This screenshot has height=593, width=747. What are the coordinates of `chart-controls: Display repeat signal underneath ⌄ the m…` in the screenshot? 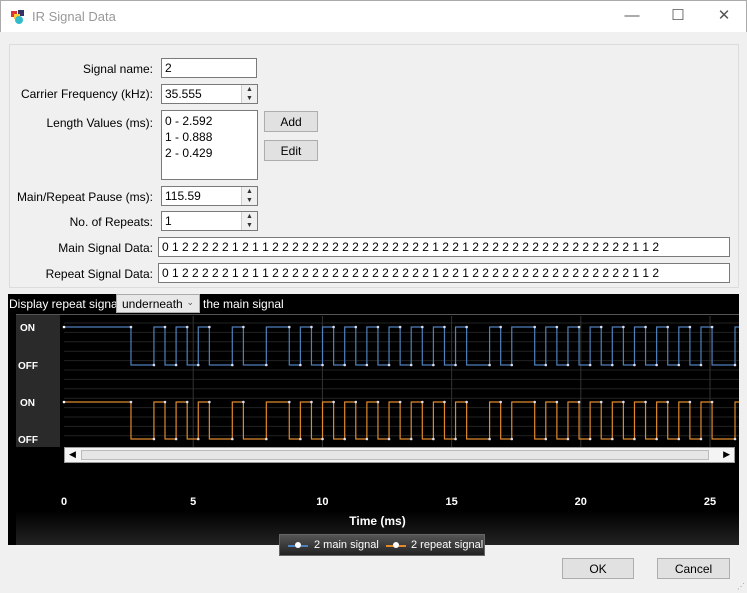 It's located at (373, 304).